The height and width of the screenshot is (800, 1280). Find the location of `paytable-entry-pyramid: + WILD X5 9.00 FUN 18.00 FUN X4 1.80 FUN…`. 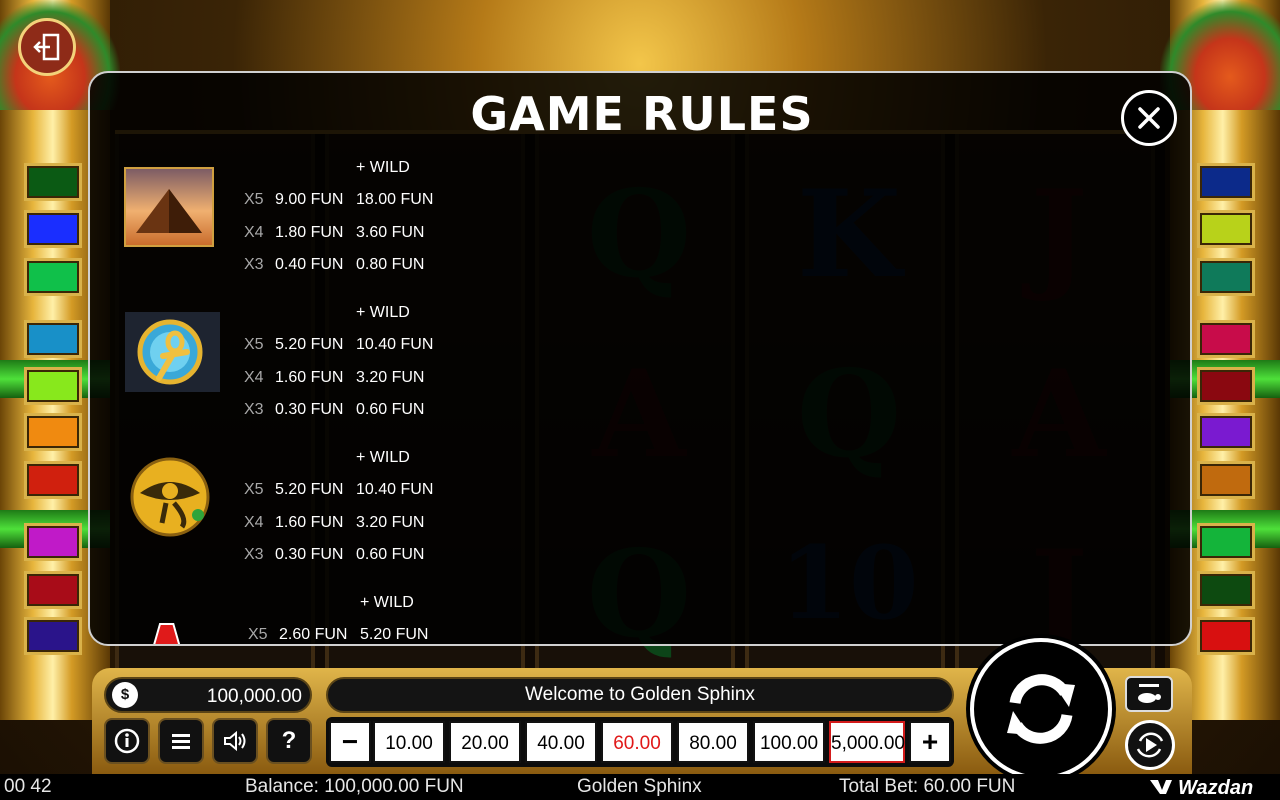

paytable-entry-pyramid: + WILD X5 9.00 FUN 18.00 FUN X4 1.80 FUN… is located at coordinates (340, 224).